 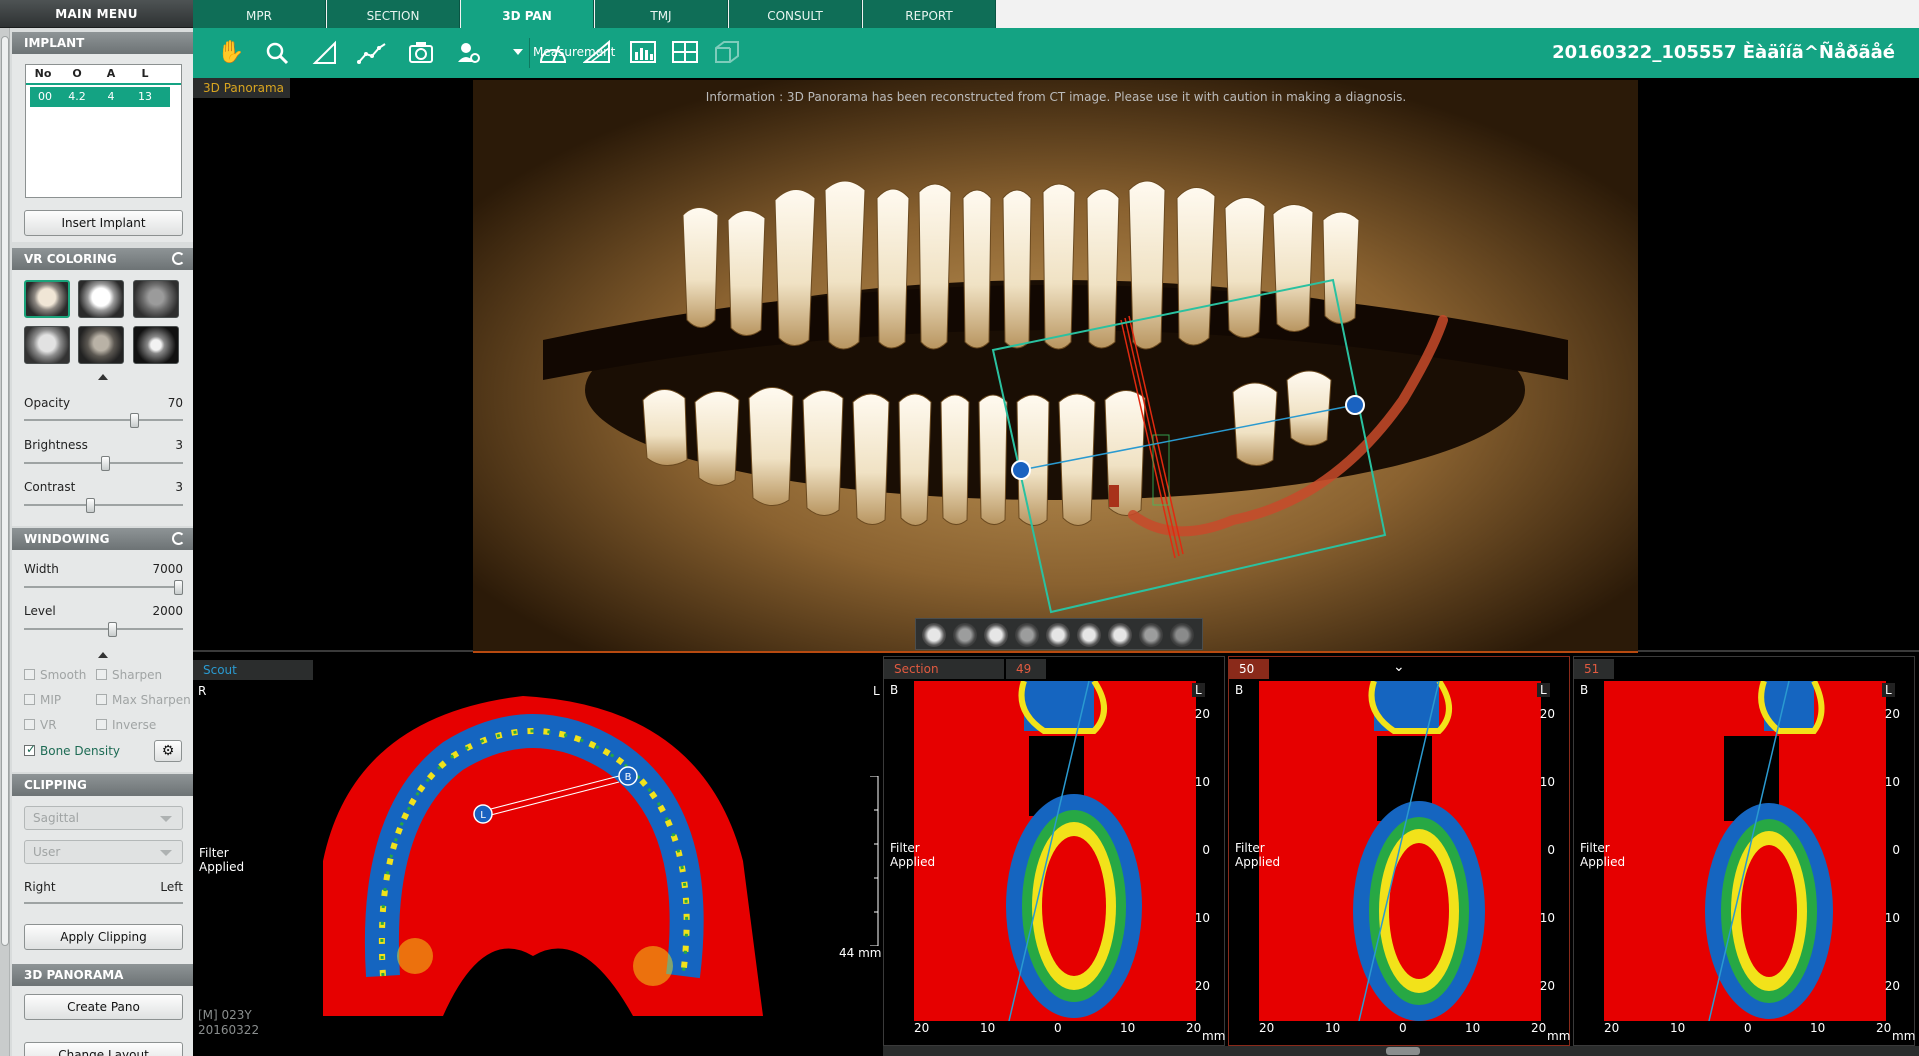 I want to click on bone-density-checkbox: ✓ Bone Density, so click(x=72, y=750).